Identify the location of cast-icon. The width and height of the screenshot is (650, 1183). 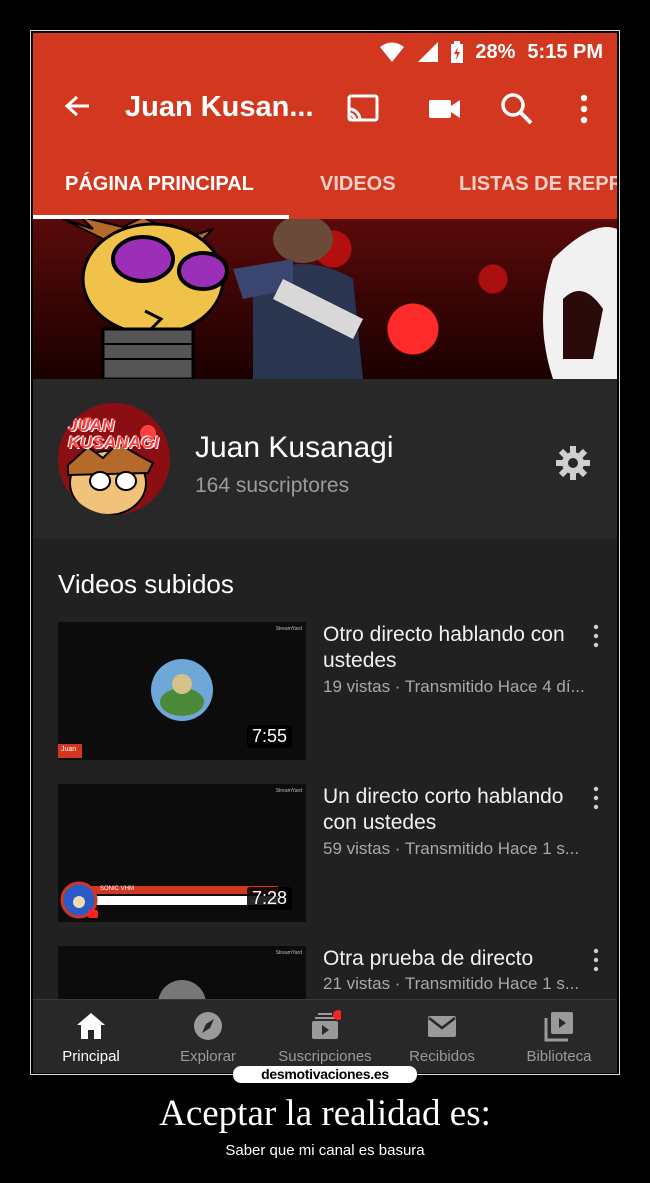
(363, 109).